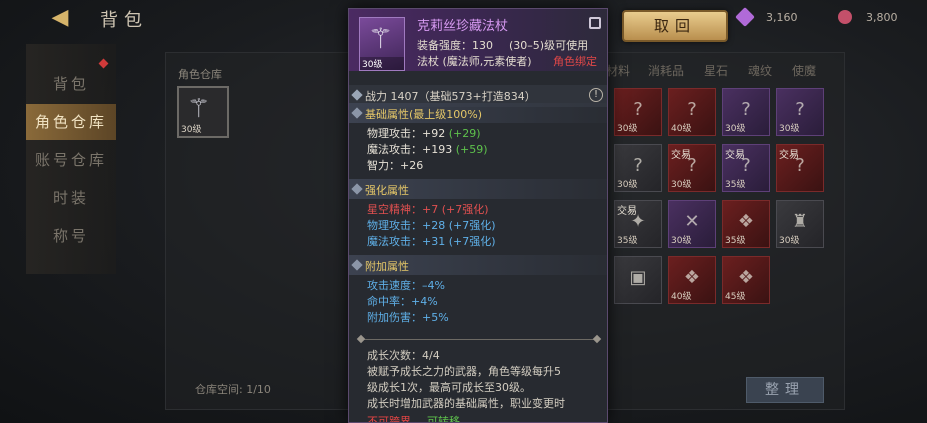  I want to click on sidebar-item-title: 称号, so click(71, 236).